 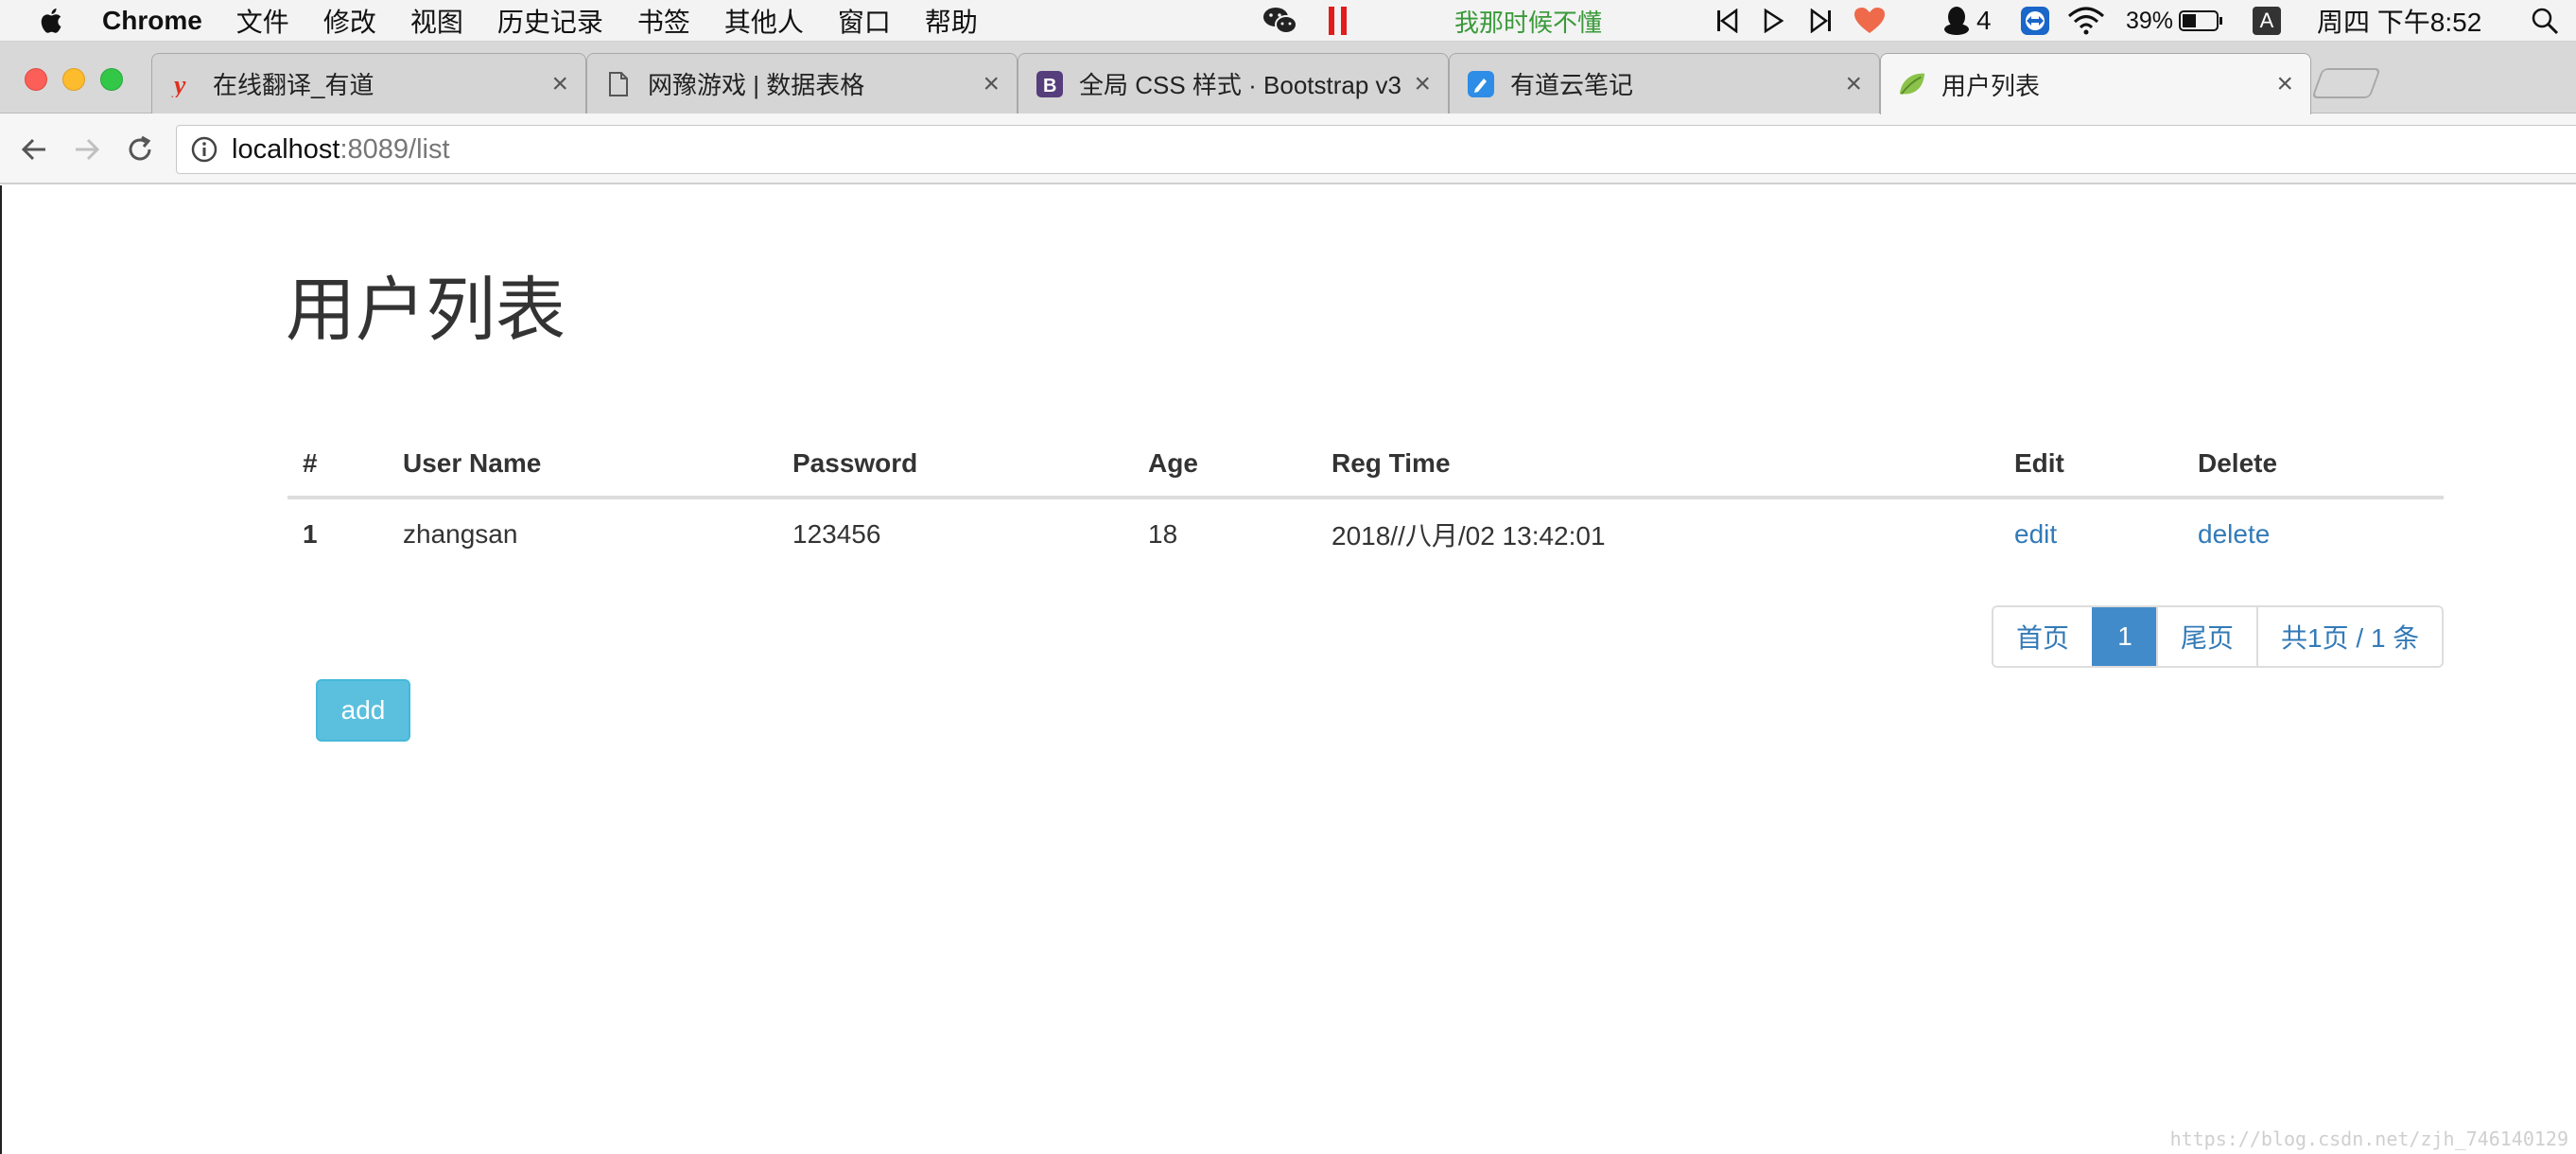 What do you see at coordinates (1242, 85) in the screenshot?
I see `tab-title: 全局 CSS 样式 · Bootstrap v3 中` at bounding box center [1242, 85].